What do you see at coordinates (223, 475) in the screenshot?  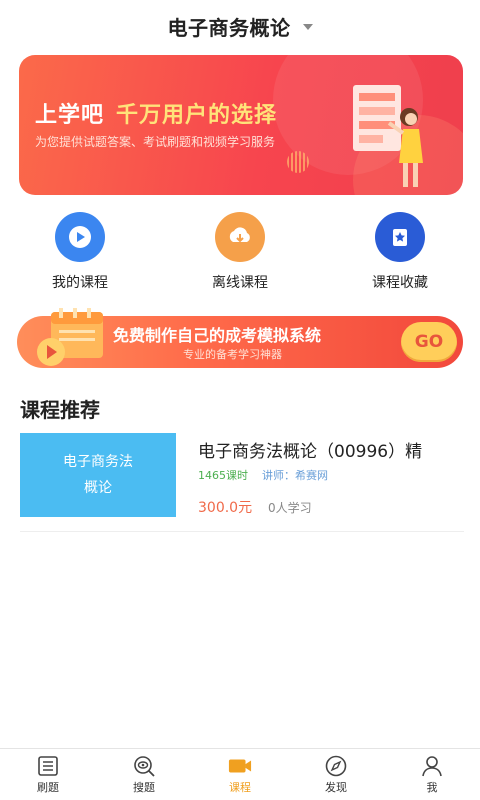 I see `course-hours: 1465课时` at bounding box center [223, 475].